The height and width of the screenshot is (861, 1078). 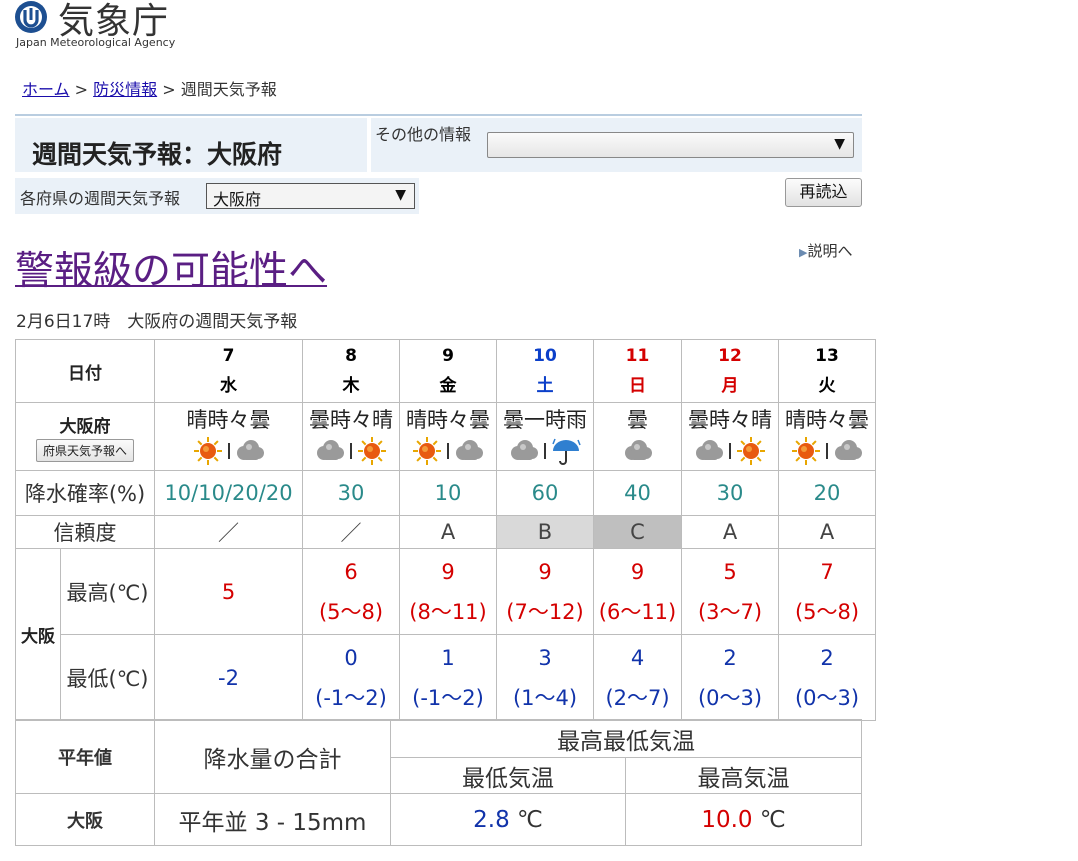 I want to click on city-name: 大阪, so click(x=38, y=634).